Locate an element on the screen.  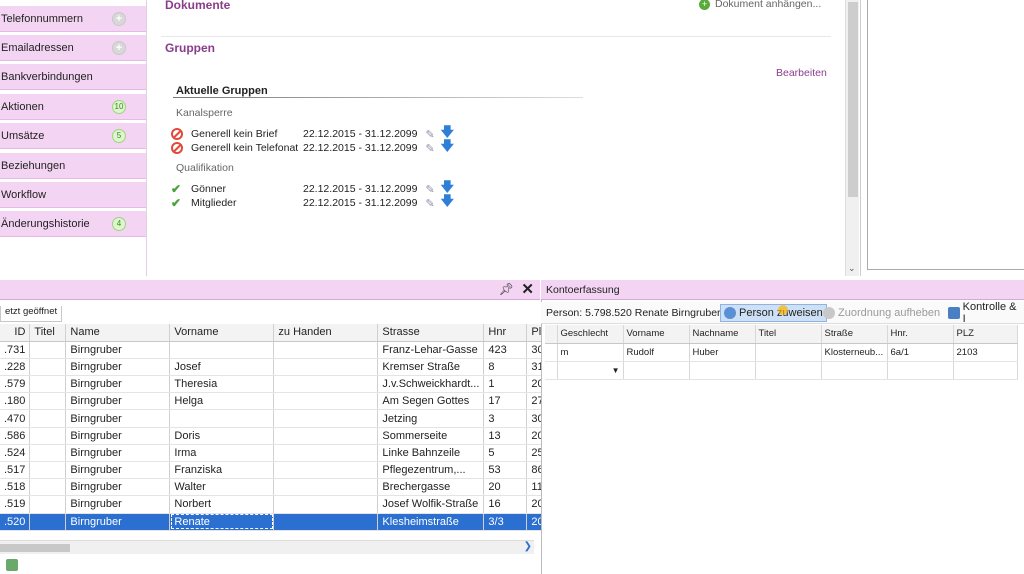
table-row: .518 Birngruber Walter Brechergasse 20 11 is located at coordinates (274, 487).